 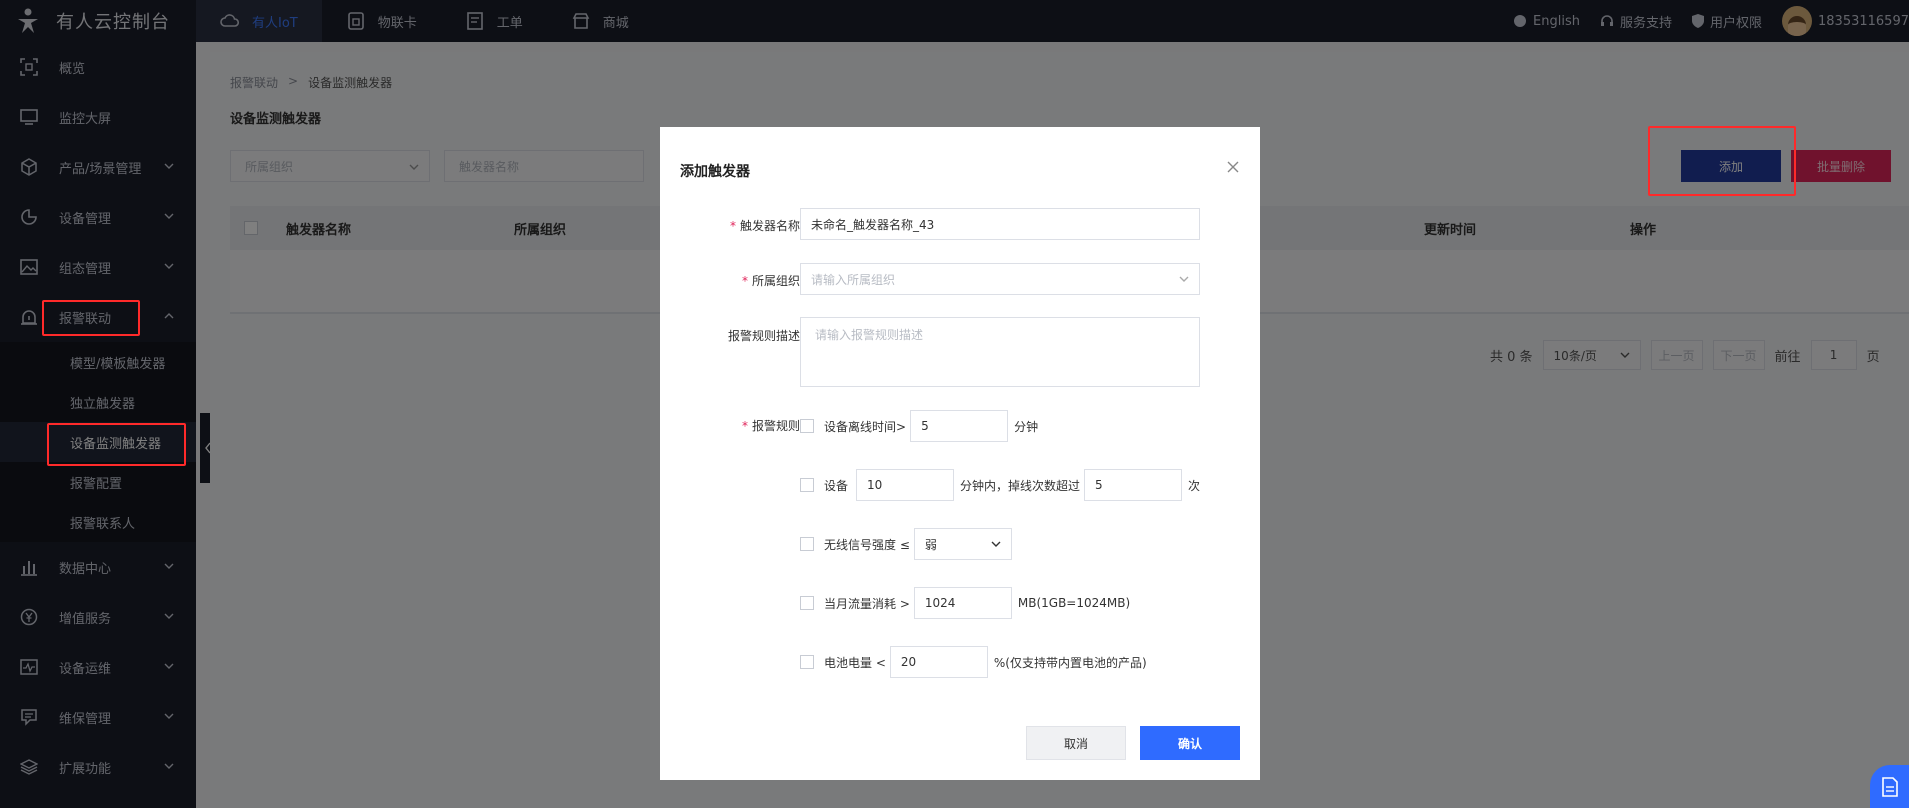 What do you see at coordinates (763, 336) in the screenshot?
I see `desc-label: 报警规则描述` at bounding box center [763, 336].